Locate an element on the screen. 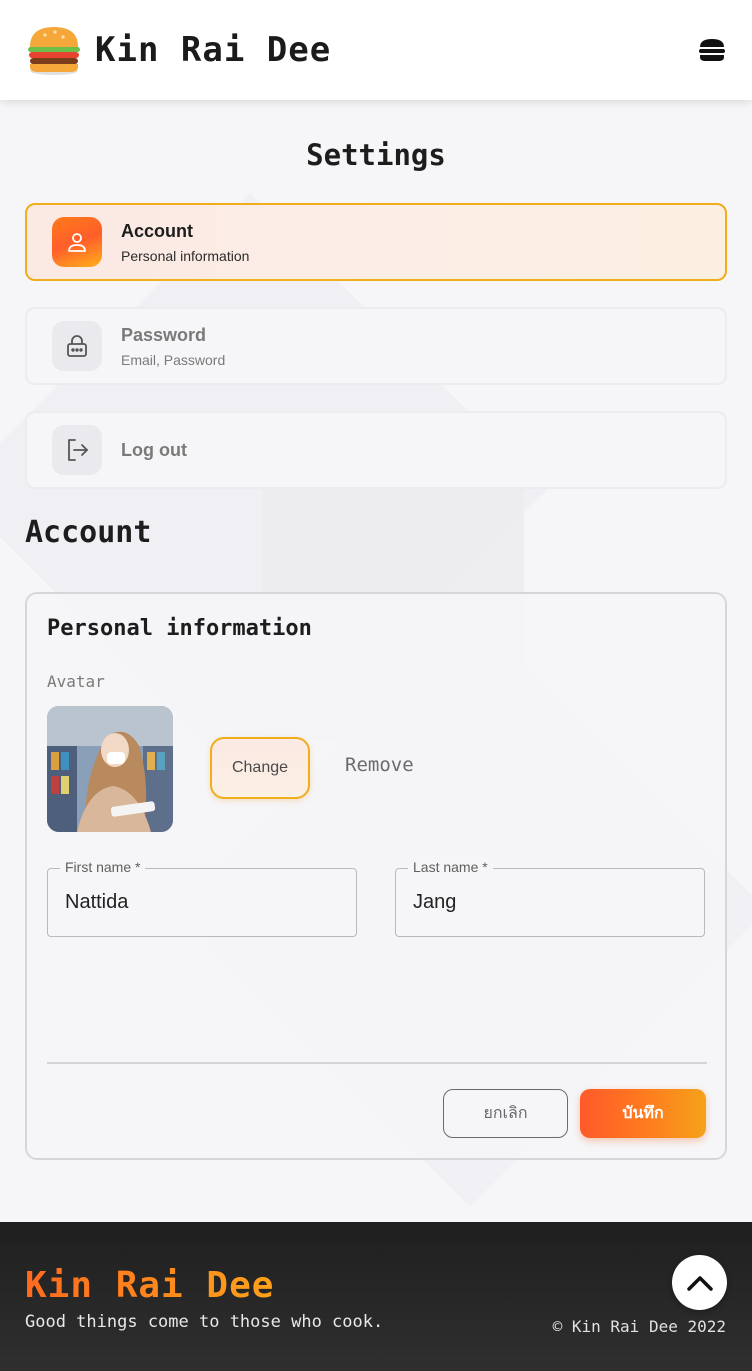 Image resolution: width=752 pixels, height=1371 pixels. settings-item-label: Log out is located at coordinates (154, 449).